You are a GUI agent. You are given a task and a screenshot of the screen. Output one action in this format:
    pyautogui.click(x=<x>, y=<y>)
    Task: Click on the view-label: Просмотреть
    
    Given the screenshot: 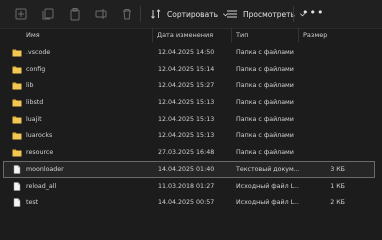 What is the action you would take?
    pyautogui.click(x=269, y=14)
    